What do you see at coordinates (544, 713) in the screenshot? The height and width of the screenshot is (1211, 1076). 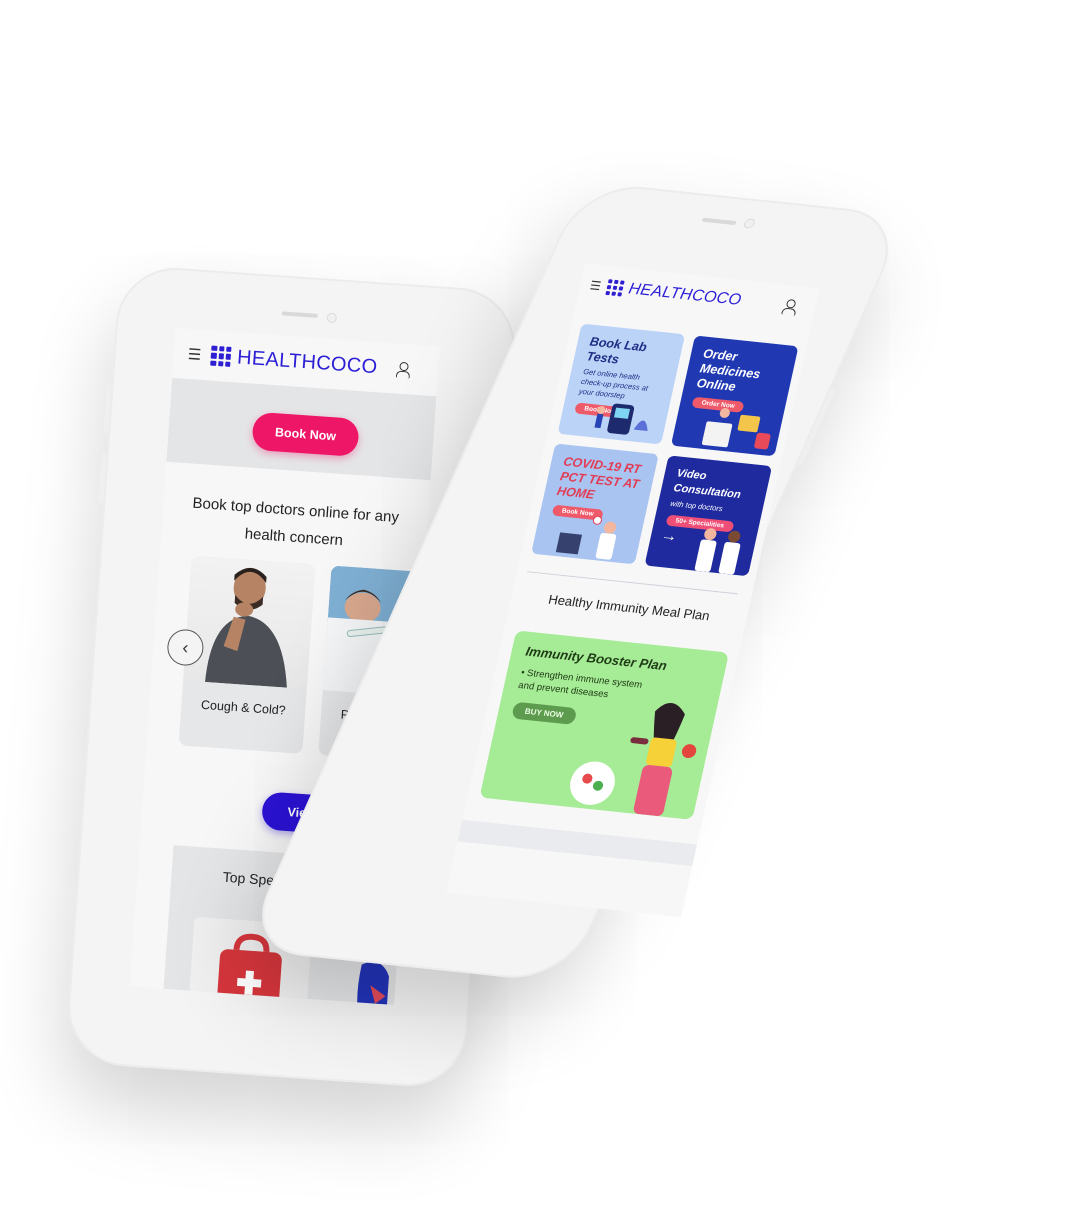 I see `buy-now-button: BUY NOW` at bounding box center [544, 713].